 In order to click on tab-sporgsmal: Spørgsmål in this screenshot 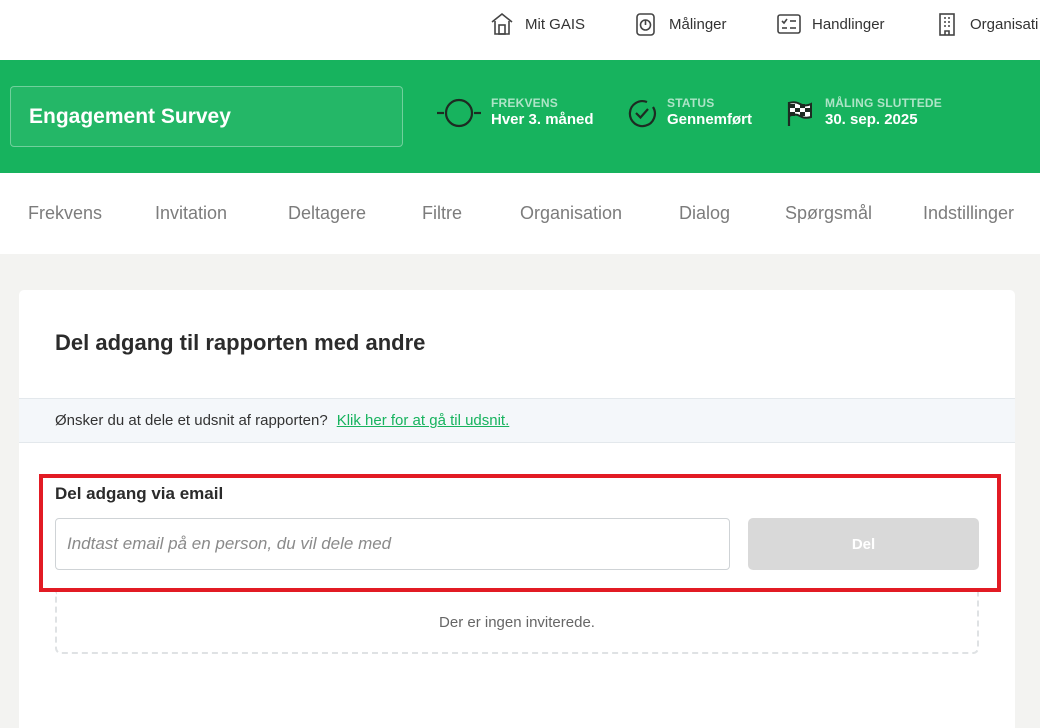, I will do `click(828, 213)`.